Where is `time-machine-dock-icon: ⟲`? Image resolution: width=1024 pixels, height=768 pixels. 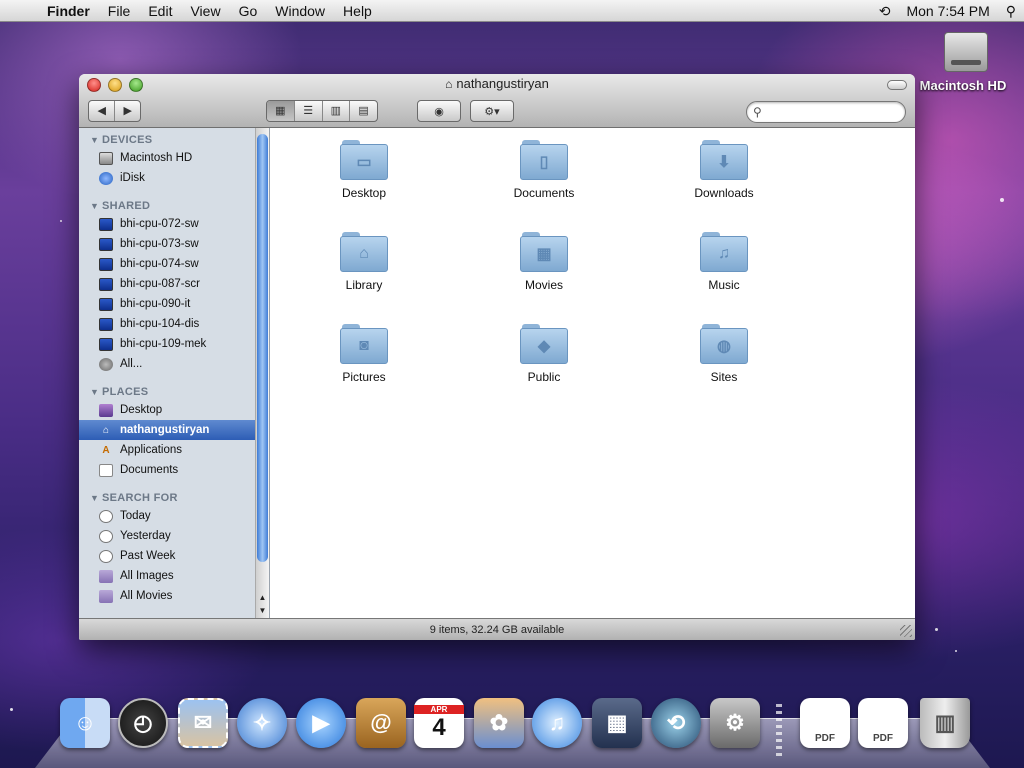 time-machine-dock-icon: ⟲ is located at coordinates (676, 723).